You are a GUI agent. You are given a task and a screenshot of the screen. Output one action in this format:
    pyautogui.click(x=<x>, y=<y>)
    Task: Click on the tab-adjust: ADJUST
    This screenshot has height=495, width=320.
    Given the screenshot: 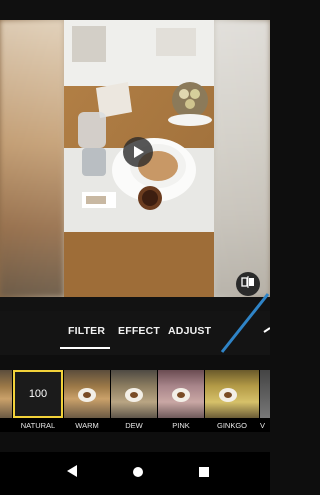 What is the action you would take?
    pyautogui.click(x=189, y=331)
    